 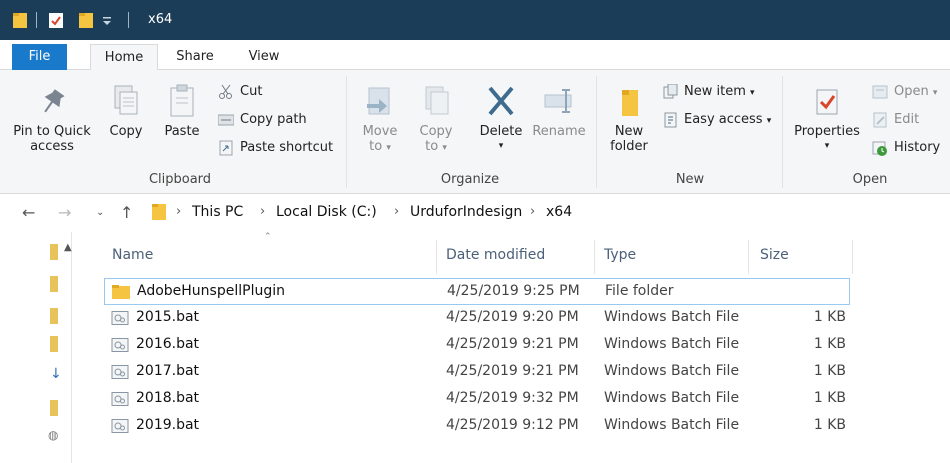 I want to click on column-header-name: Name, so click(x=132, y=259).